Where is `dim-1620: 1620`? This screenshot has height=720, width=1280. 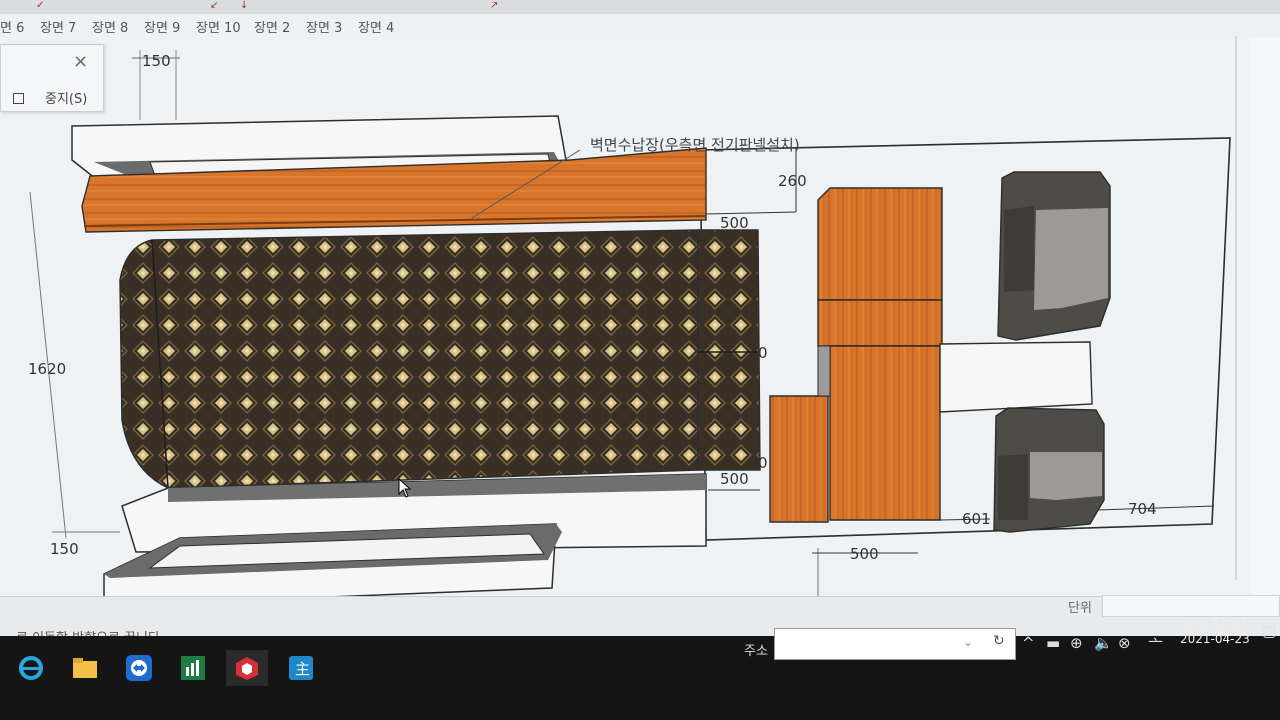
dim-1620: 1620 is located at coordinates (47, 369).